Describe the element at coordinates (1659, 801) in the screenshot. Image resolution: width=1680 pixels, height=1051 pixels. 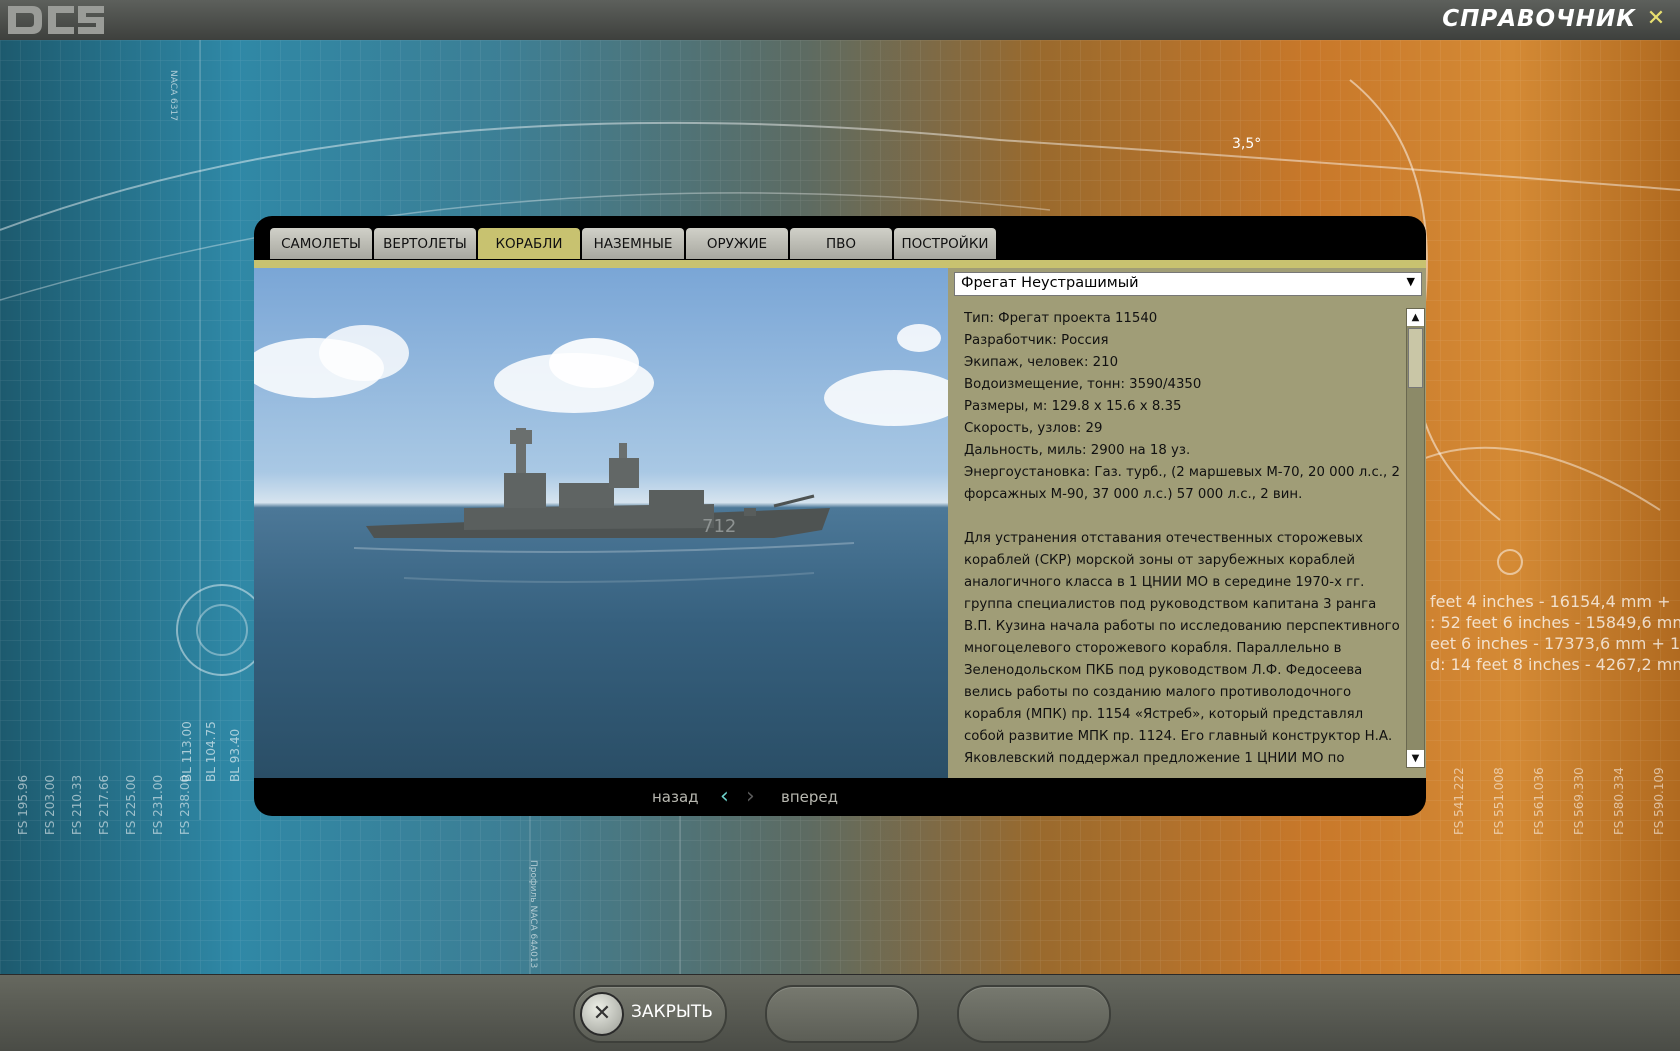
I see `station-label: FS 590.109` at that location.